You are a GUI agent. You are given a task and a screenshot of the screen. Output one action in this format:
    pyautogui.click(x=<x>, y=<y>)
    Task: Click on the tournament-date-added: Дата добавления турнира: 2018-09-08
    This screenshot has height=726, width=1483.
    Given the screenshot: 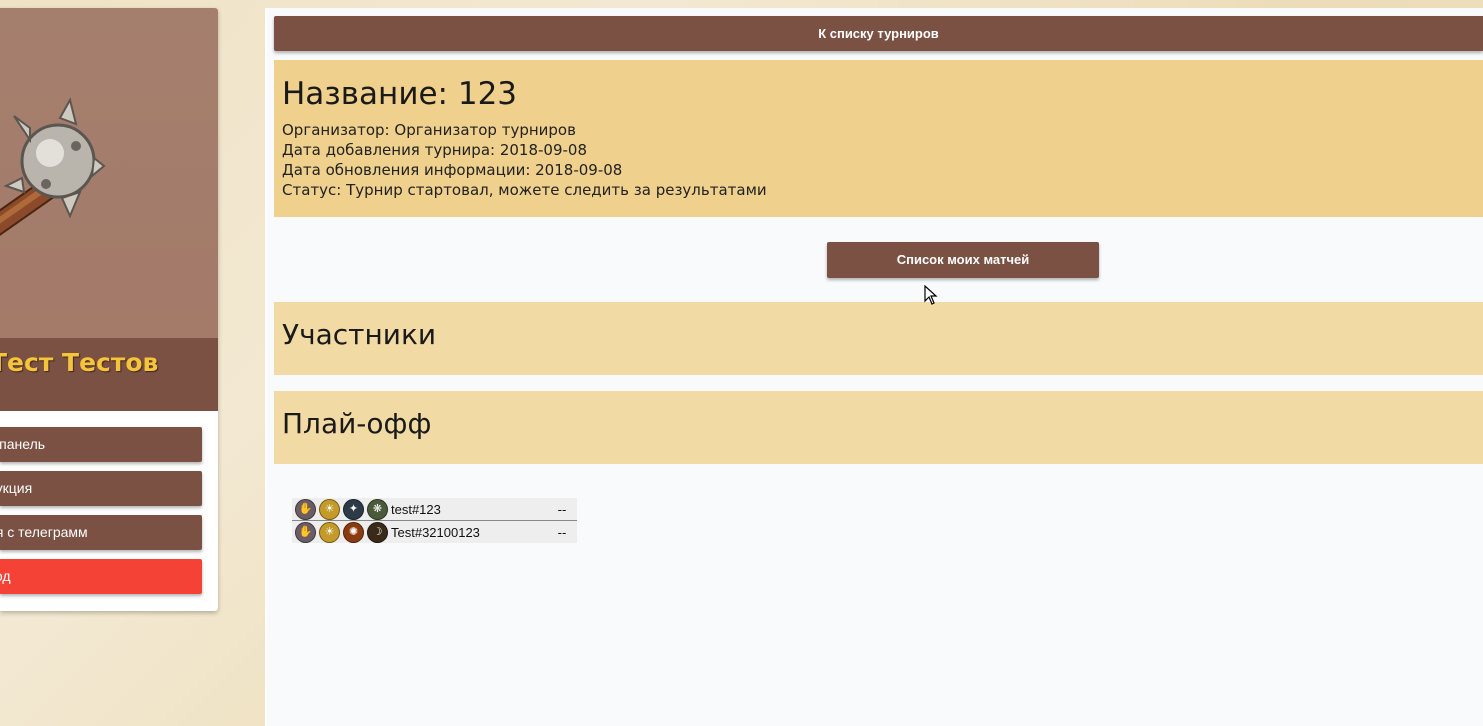 What is the action you would take?
    pyautogui.click(x=435, y=150)
    